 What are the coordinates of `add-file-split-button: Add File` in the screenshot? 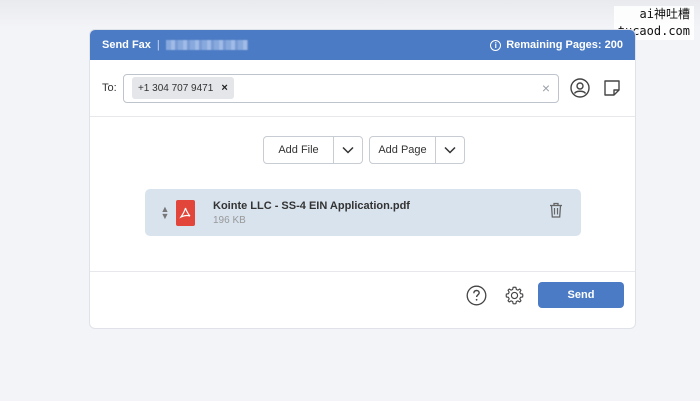 It's located at (313, 150).